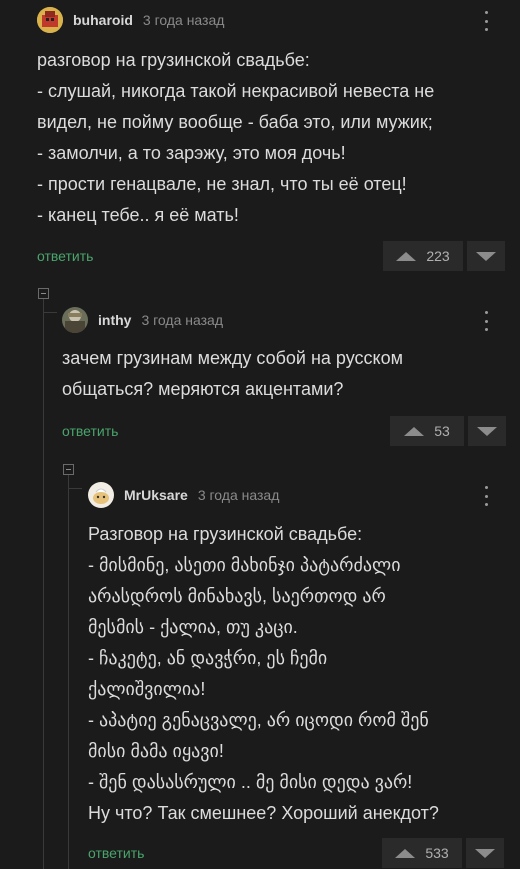 The width and height of the screenshot is (520, 869). I want to click on comment-line: общаться? меряются акцентами?, so click(203, 389).